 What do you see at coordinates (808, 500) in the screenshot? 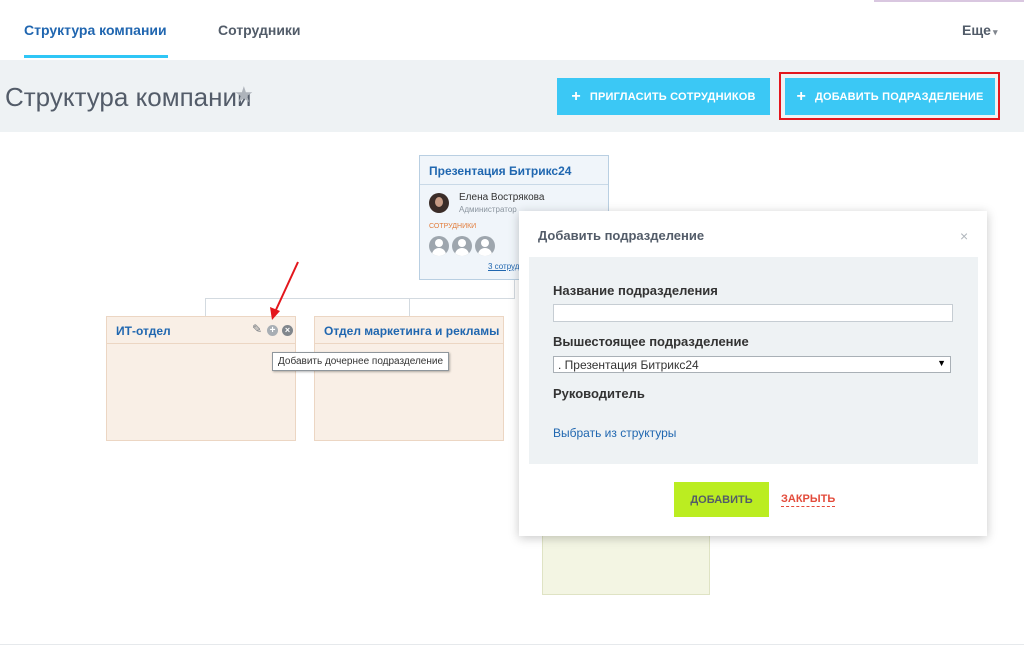
I see `close-button: ЗАКРЫТЬ` at bounding box center [808, 500].